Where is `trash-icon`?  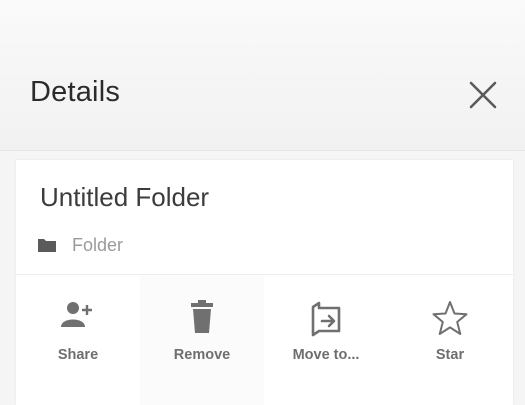
trash-icon is located at coordinates (202, 316).